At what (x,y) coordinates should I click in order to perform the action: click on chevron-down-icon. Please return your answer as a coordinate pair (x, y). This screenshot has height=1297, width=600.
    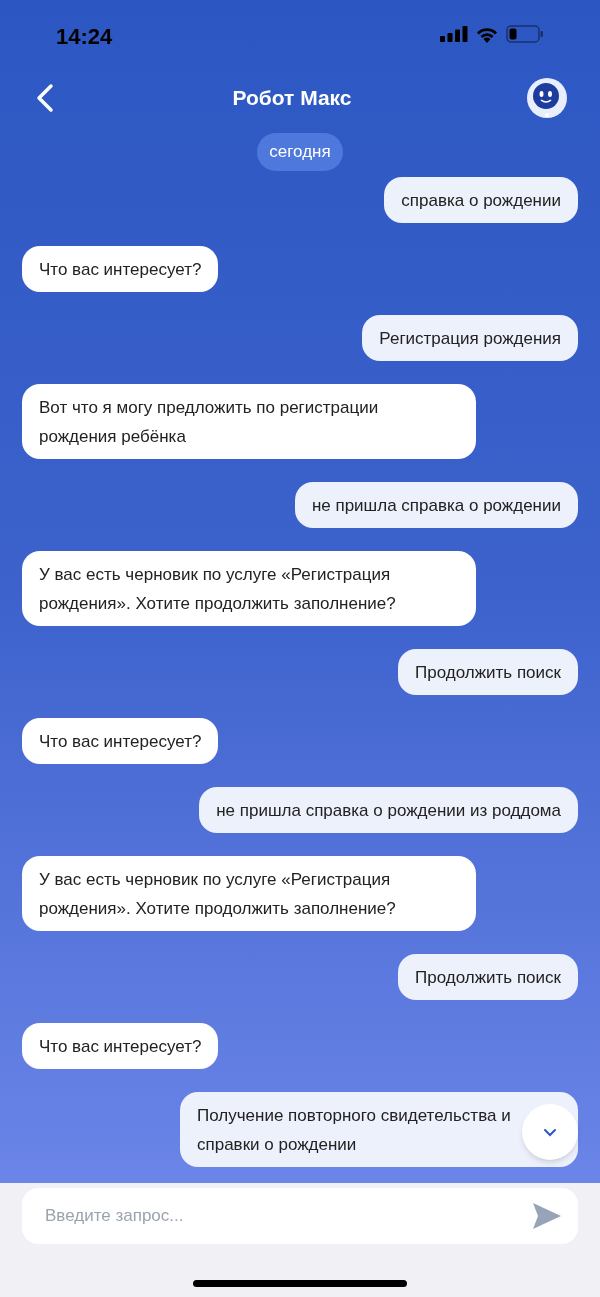
    Looking at the image, I should click on (550, 1132).